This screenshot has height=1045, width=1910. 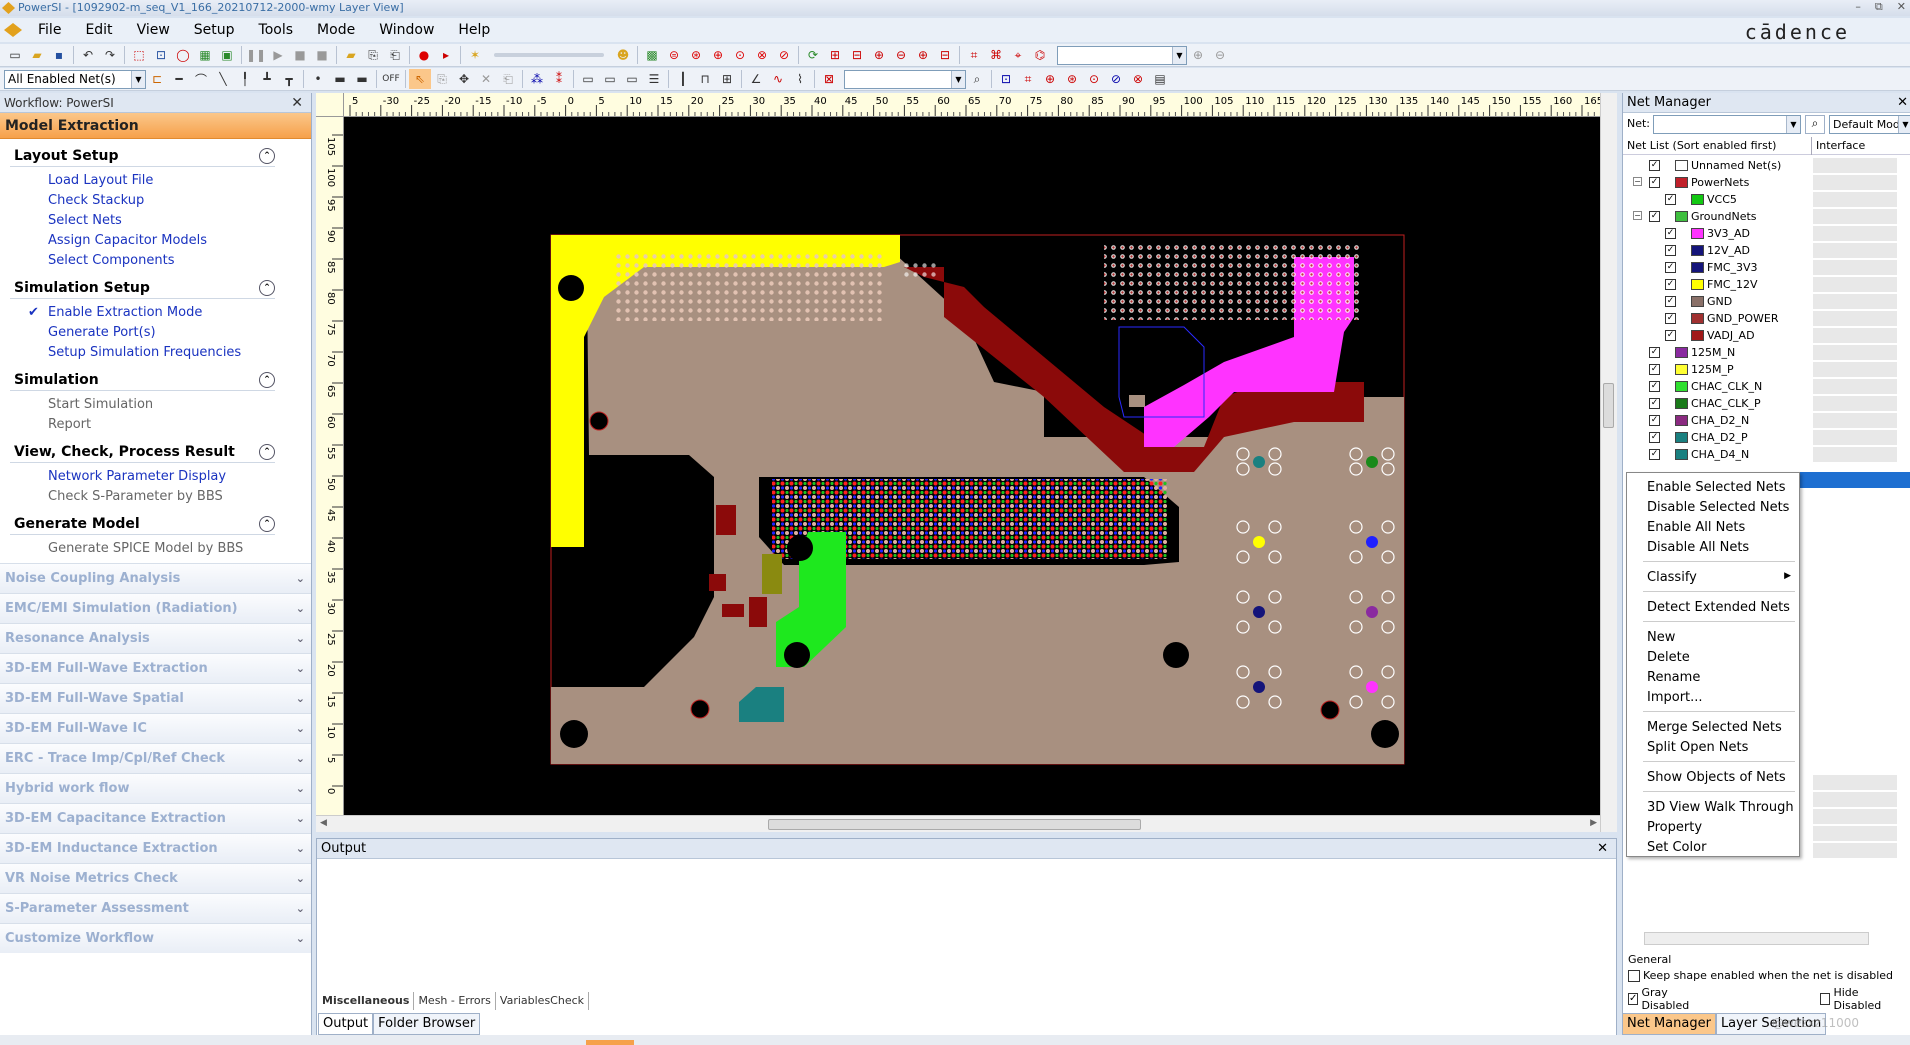 What do you see at coordinates (256, 55) in the screenshot?
I see `pause-icon: ❚❚` at bounding box center [256, 55].